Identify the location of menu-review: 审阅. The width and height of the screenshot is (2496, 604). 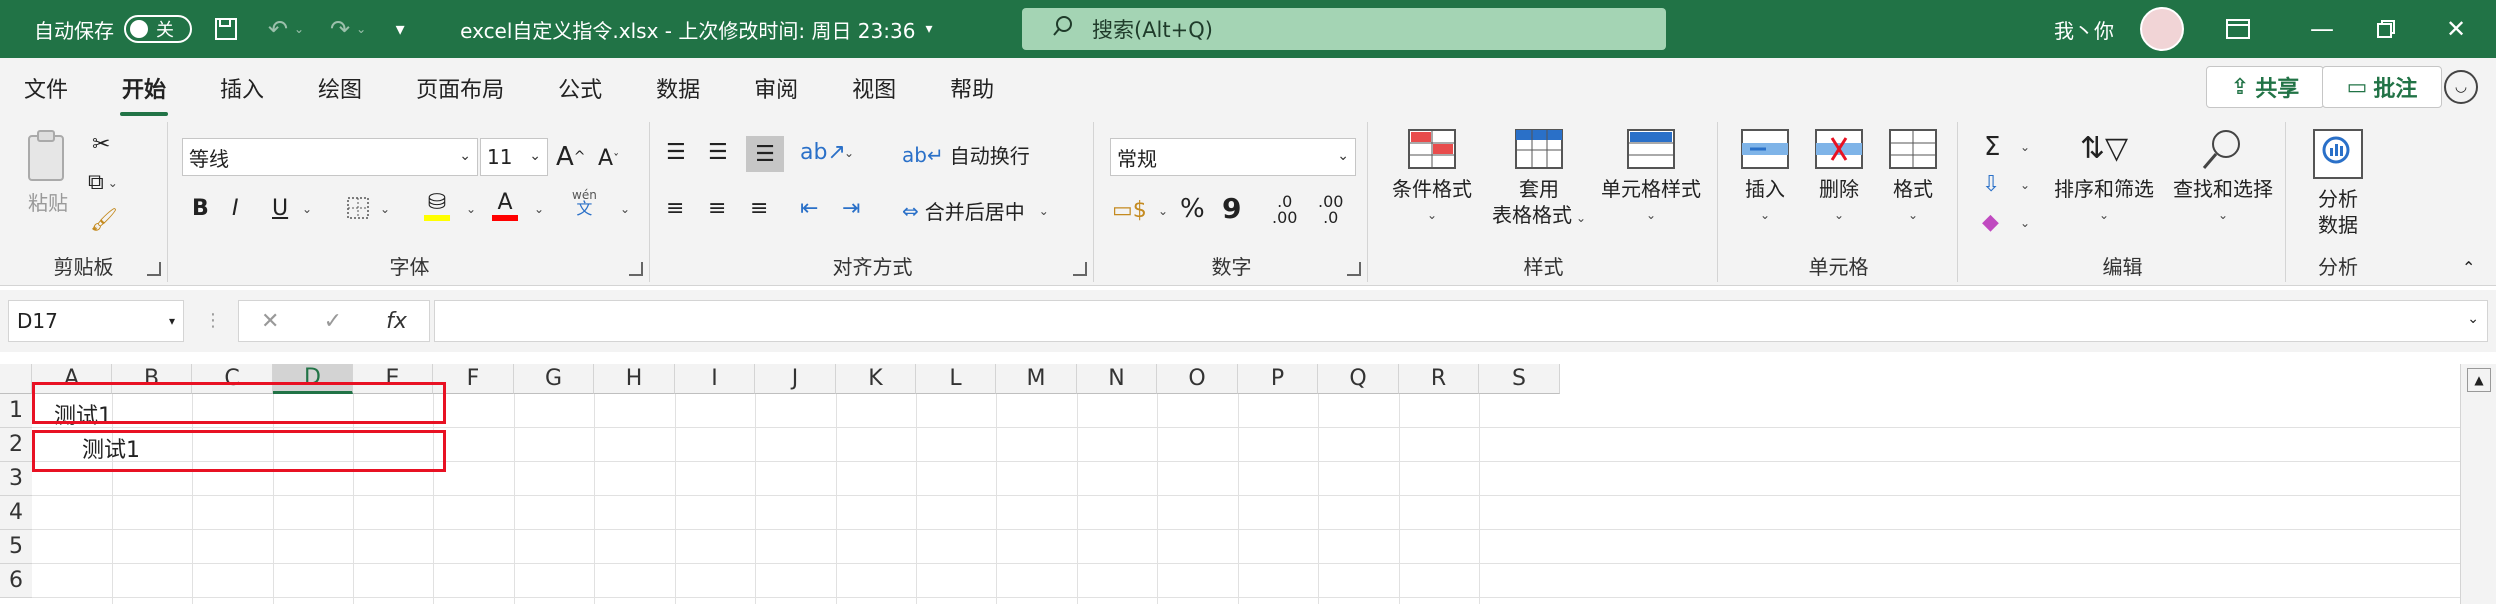
(776, 88).